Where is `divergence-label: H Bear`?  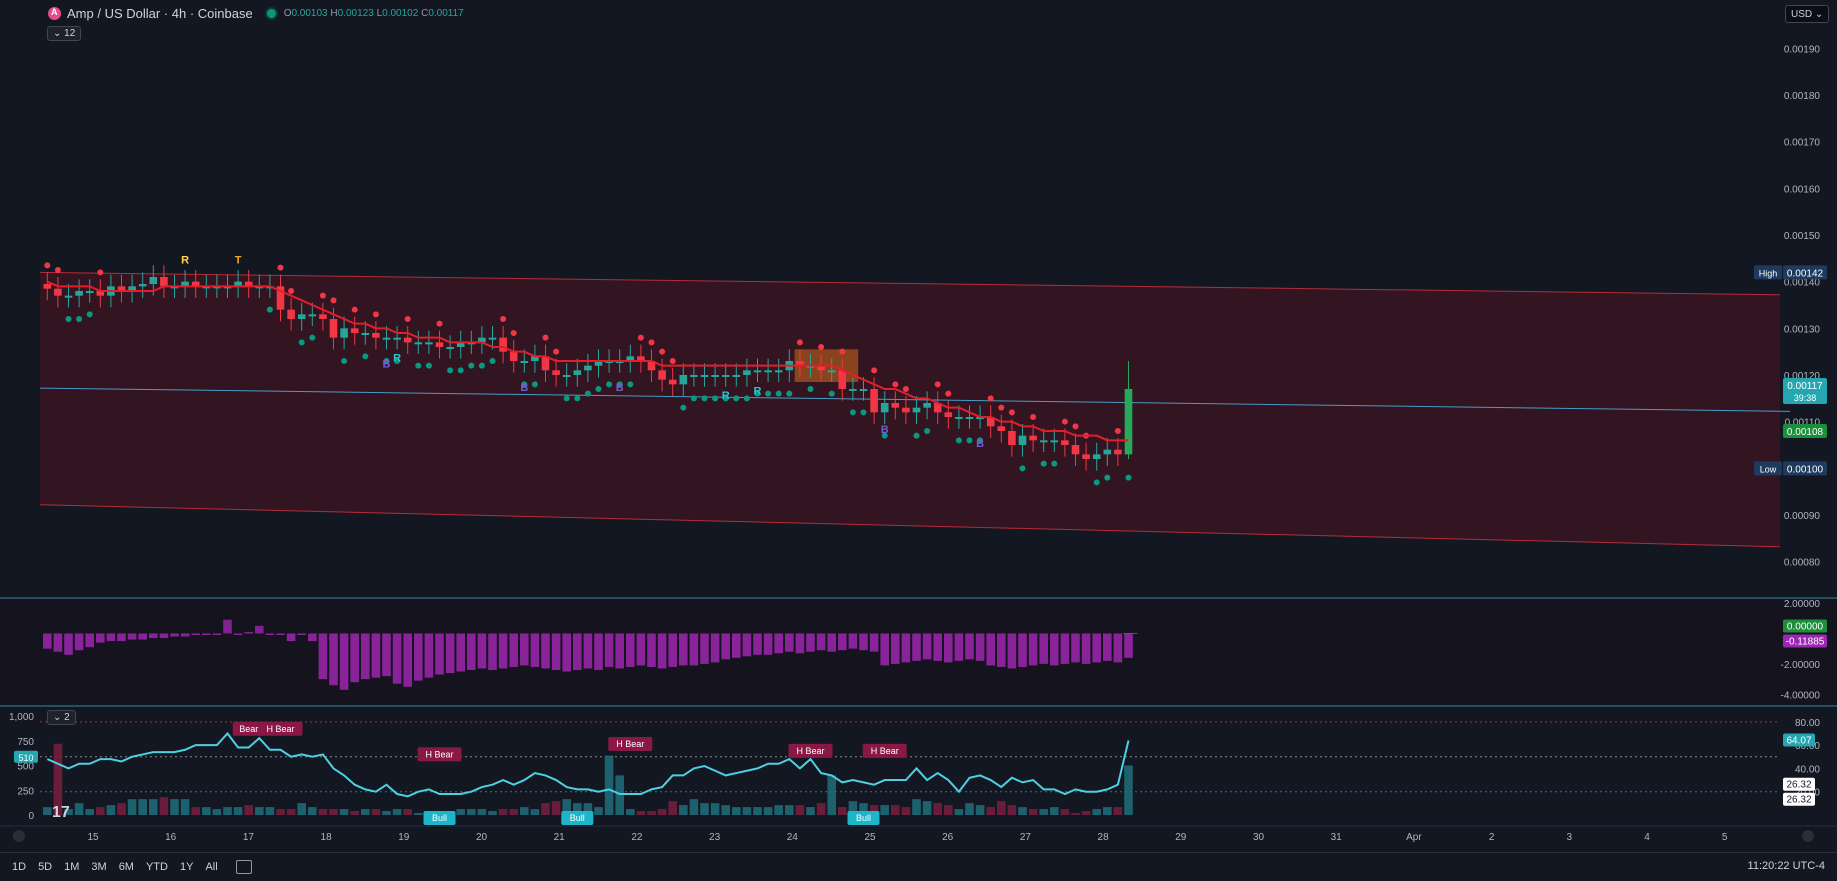 divergence-label: H Bear is located at coordinates (280, 729).